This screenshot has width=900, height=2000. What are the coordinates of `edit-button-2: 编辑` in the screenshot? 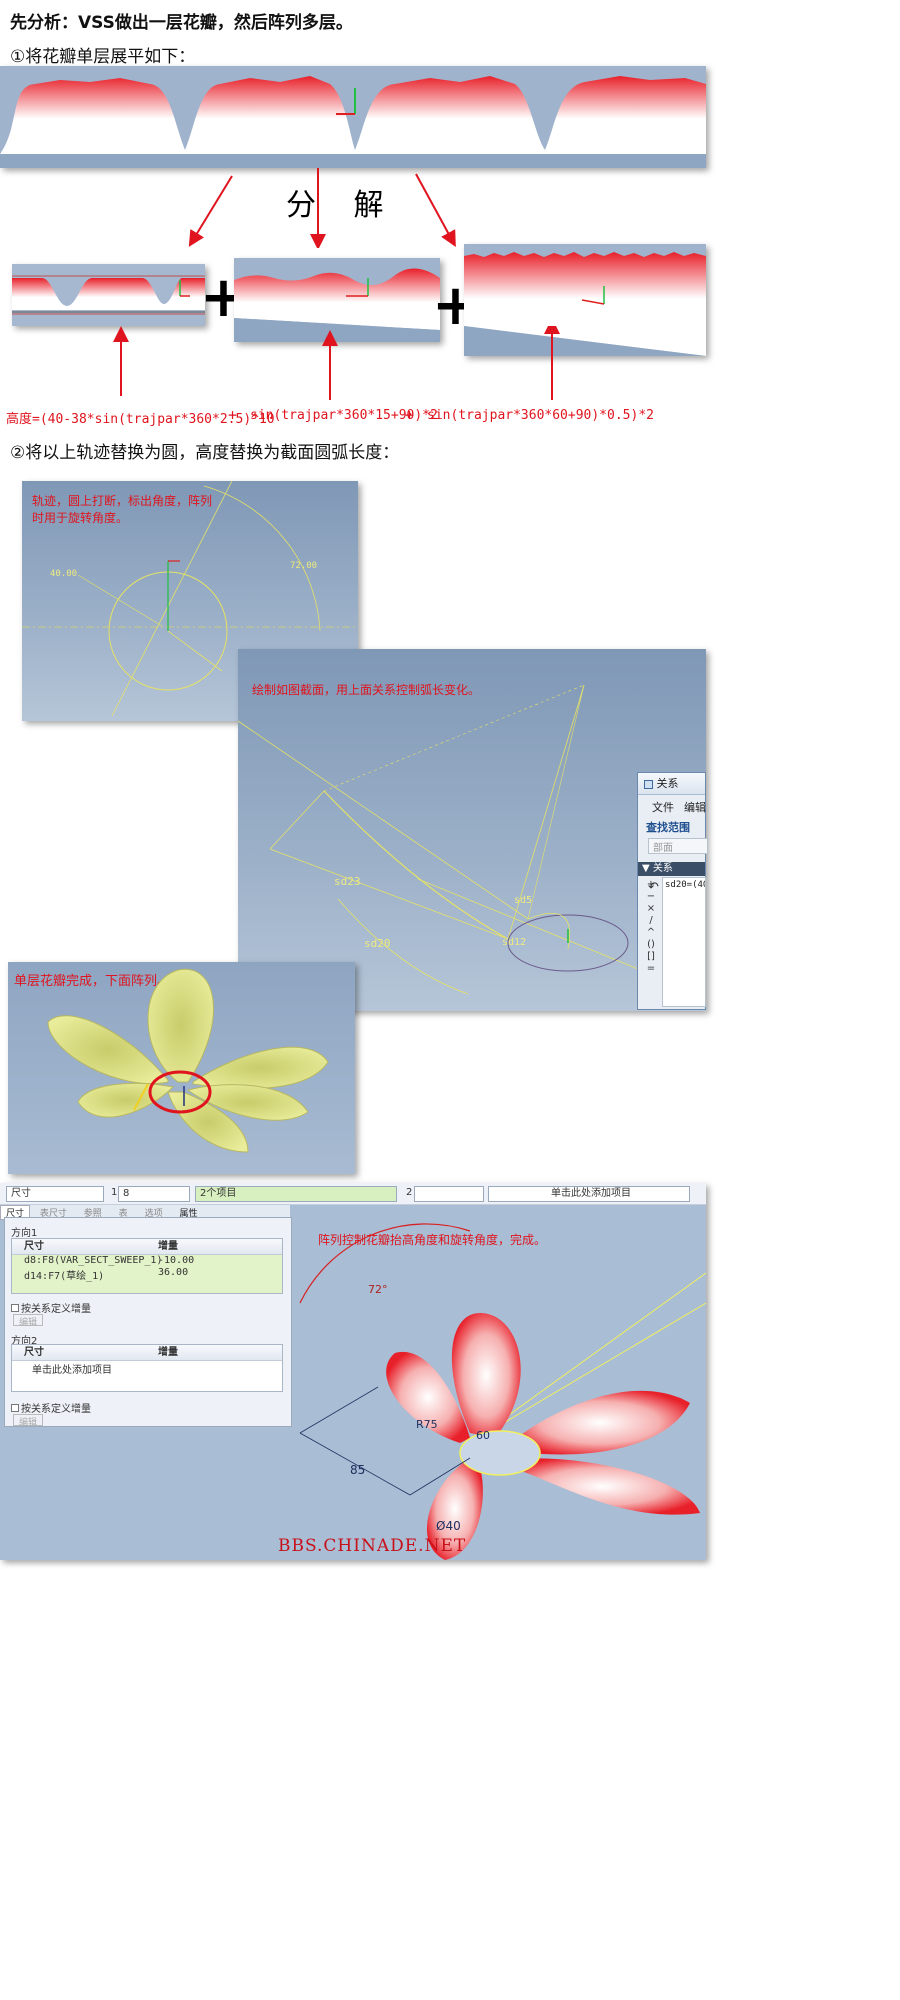 It's located at (28, 1421).